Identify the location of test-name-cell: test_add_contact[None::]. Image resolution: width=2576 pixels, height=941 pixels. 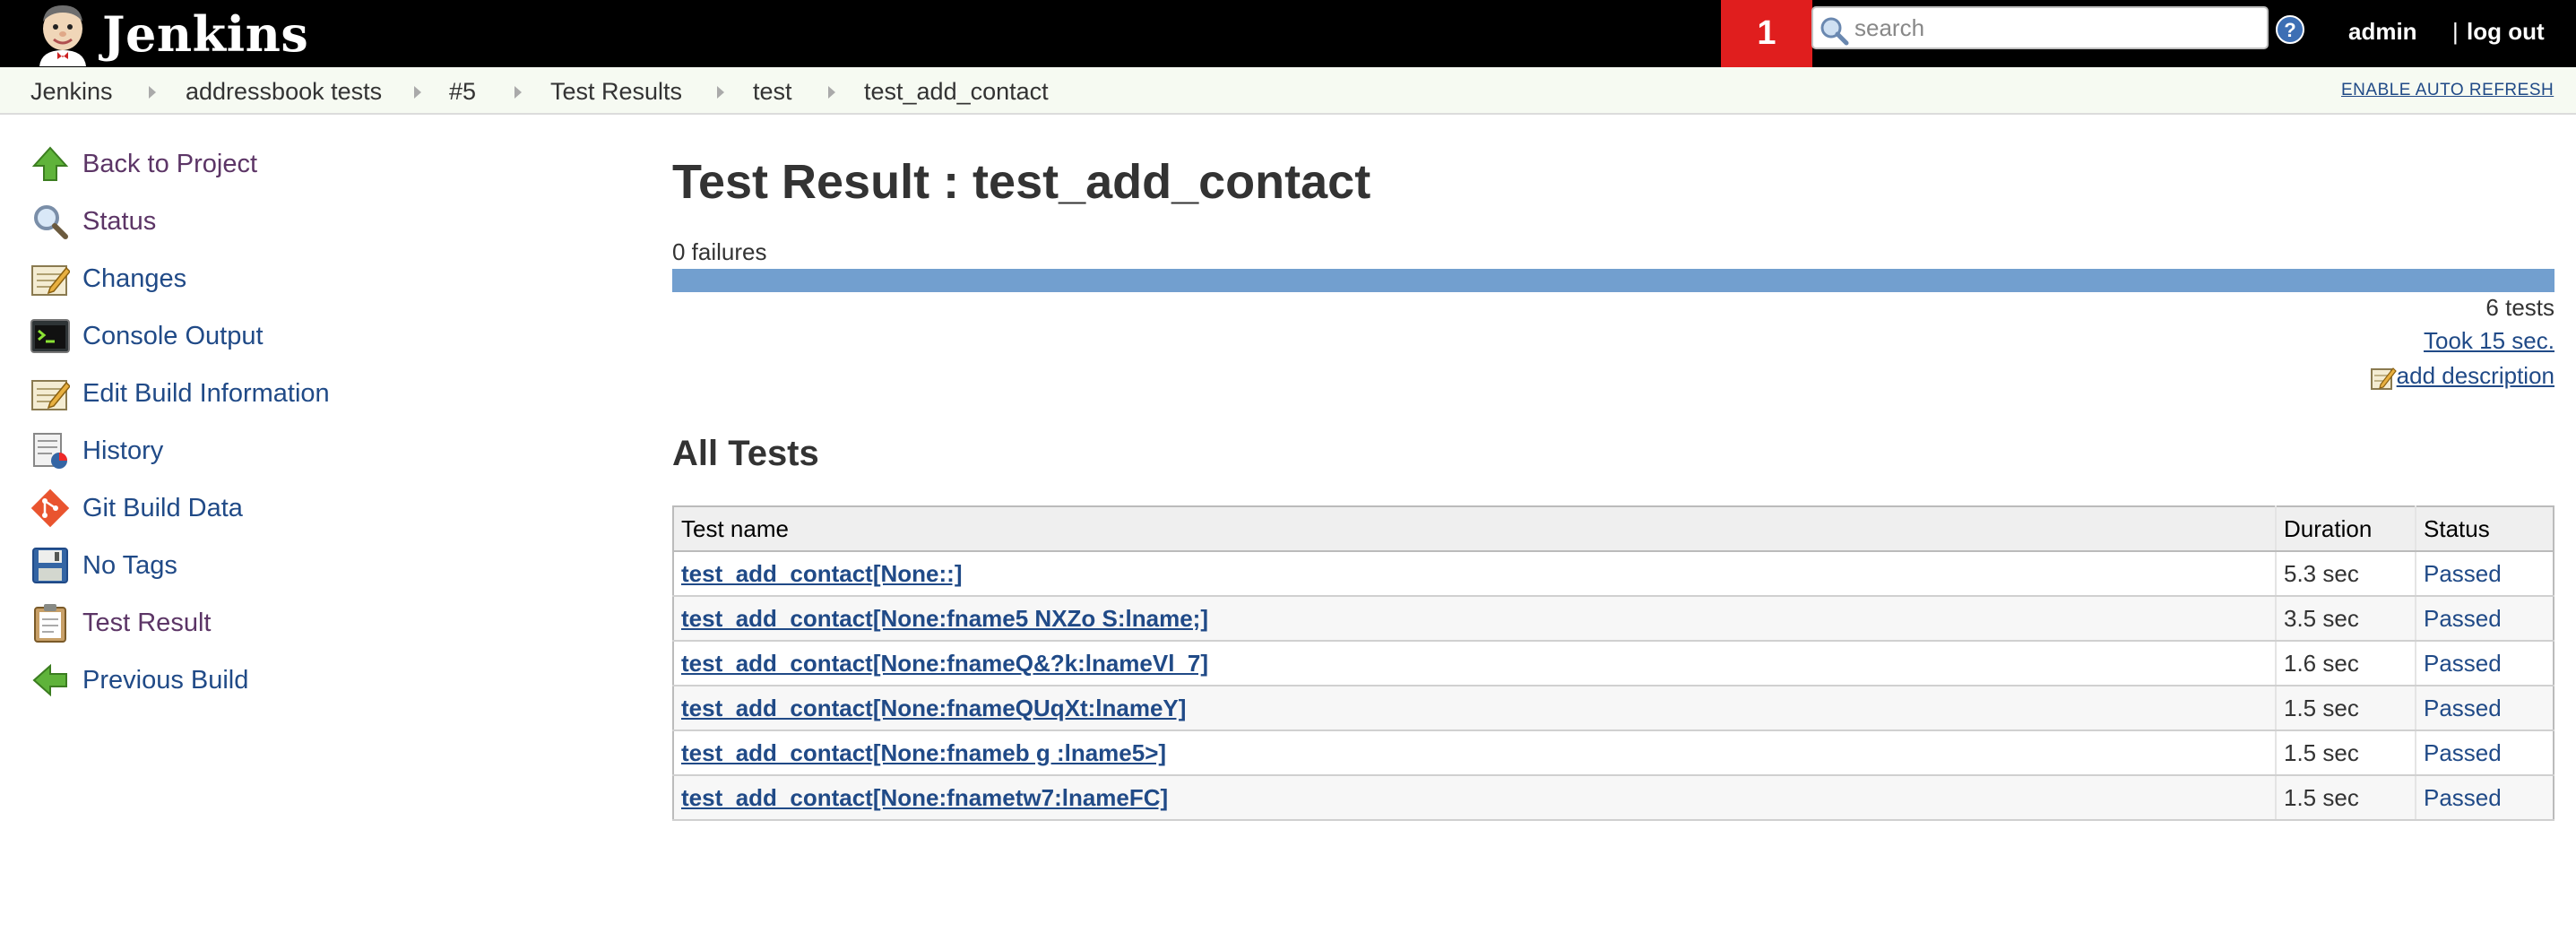
(1474, 574).